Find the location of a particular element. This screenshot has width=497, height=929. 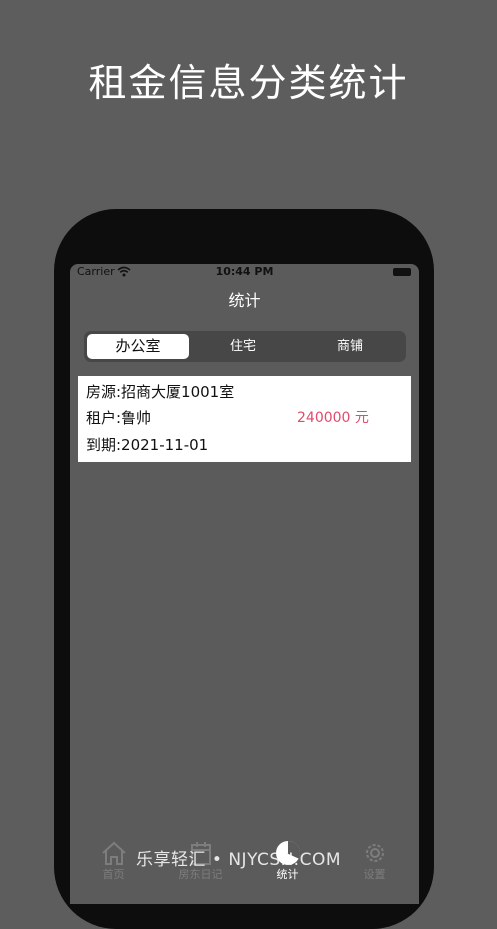

segment-shop: 商铺 is located at coordinates (350, 346).